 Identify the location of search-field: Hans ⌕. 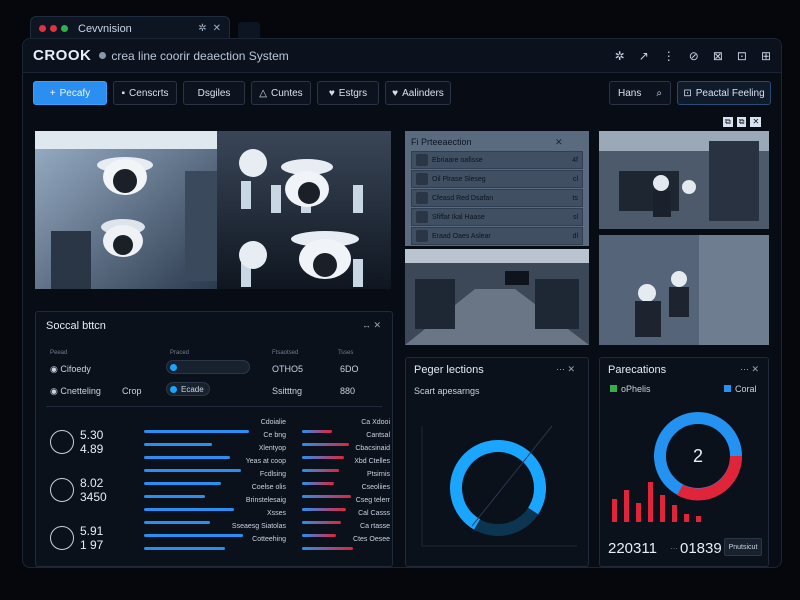
(640, 93).